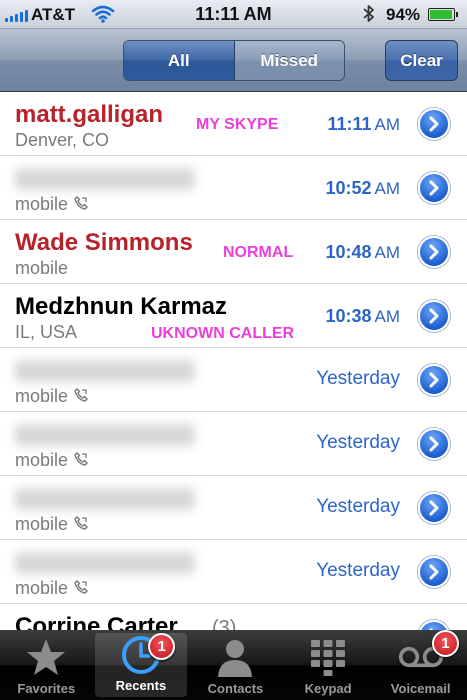 This screenshot has width=467, height=700. I want to click on tab-label: Contacts, so click(235, 688).